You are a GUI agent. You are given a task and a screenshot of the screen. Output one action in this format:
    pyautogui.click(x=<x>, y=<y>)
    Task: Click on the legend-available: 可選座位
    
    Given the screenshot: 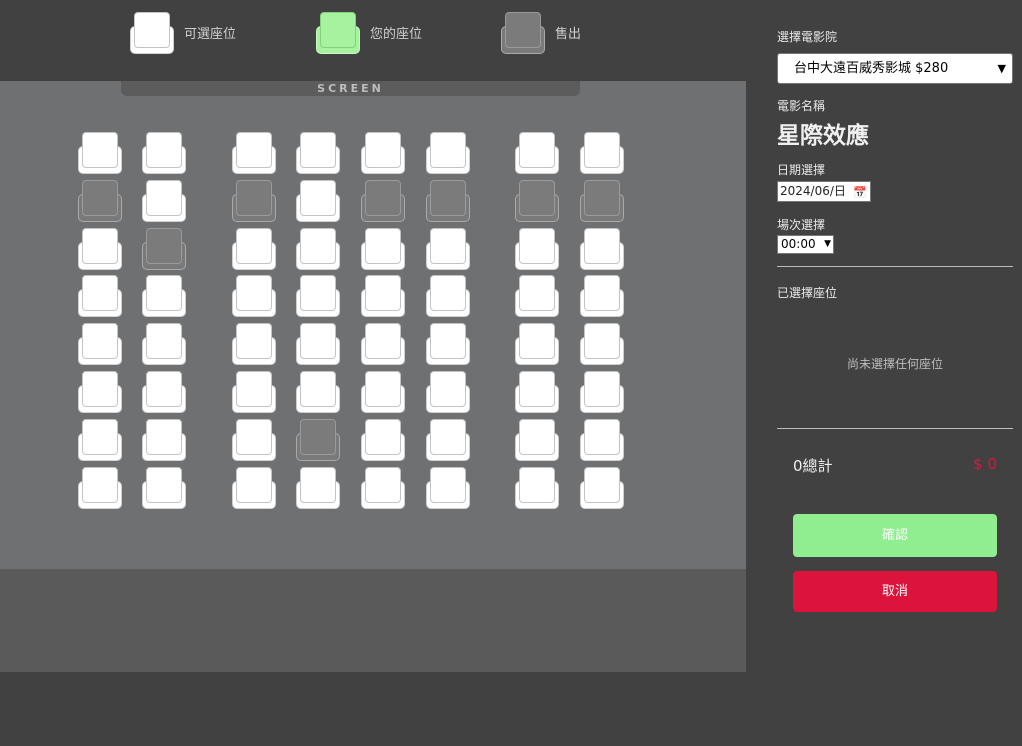 What is the action you would take?
    pyautogui.click(x=183, y=33)
    